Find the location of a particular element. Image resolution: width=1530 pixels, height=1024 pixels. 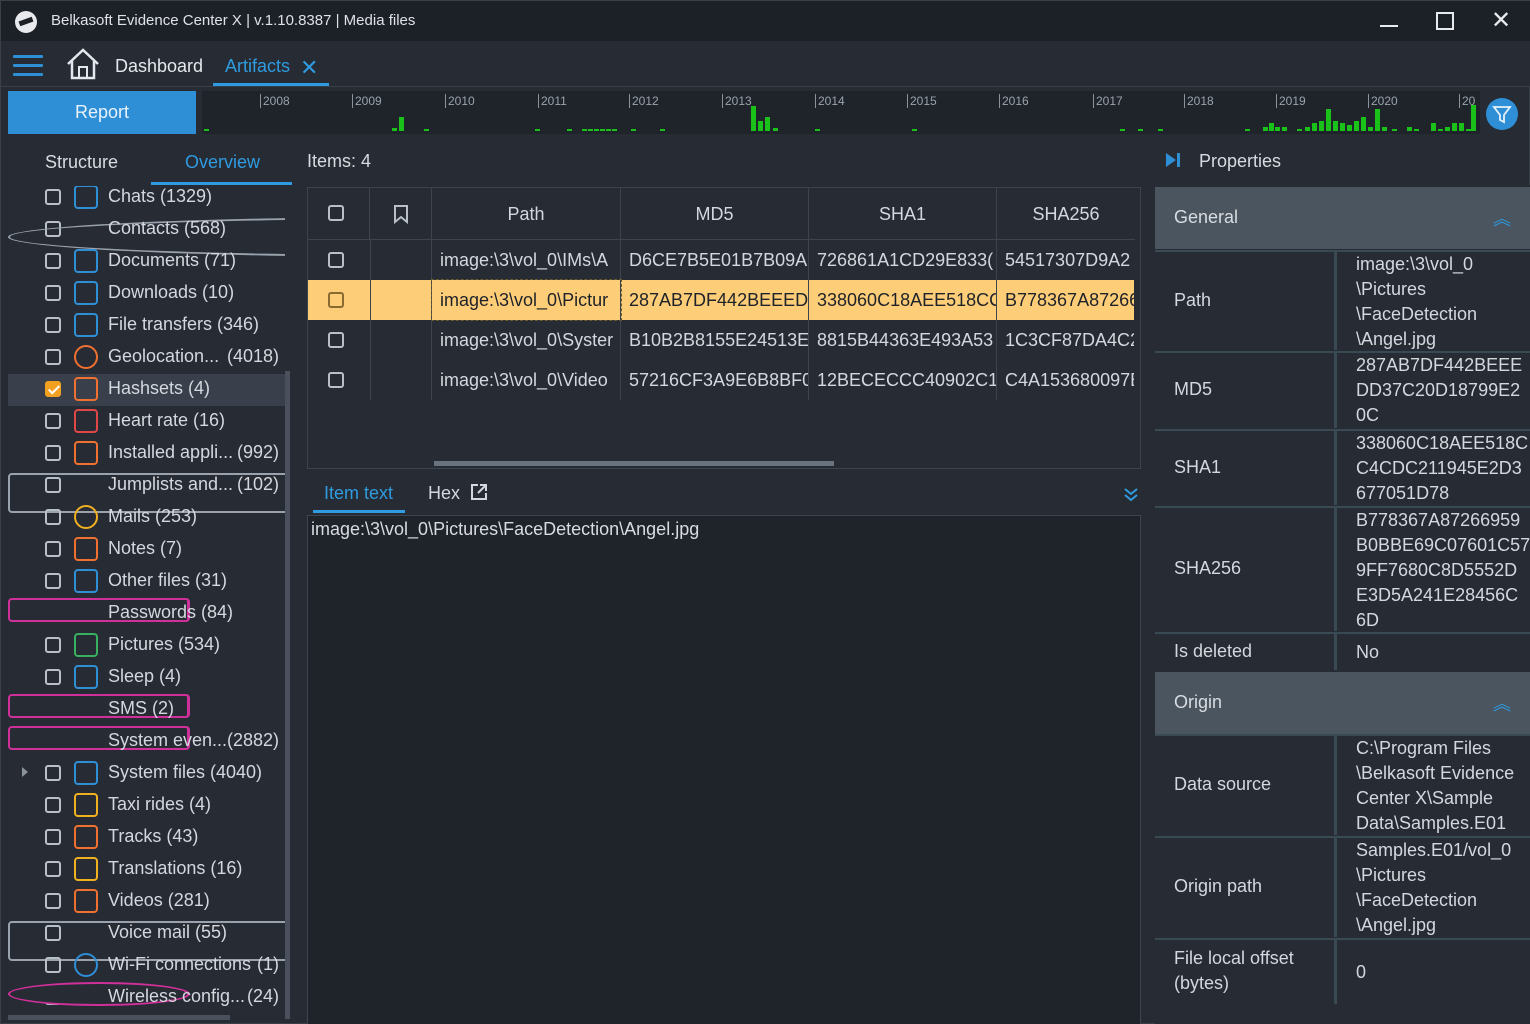

column-header-md5: MD5 is located at coordinates (715, 214).